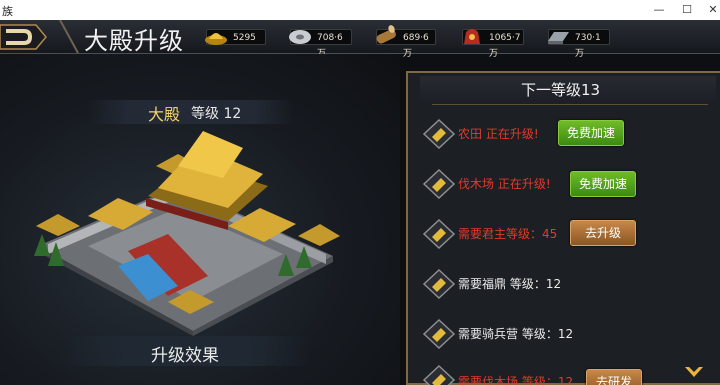 This screenshot has width=720, height=385. What do you see at coordinates (505, 46) in the screenshot?
I see `resource-value: 1065·7万` at bounding box center [505, 46].